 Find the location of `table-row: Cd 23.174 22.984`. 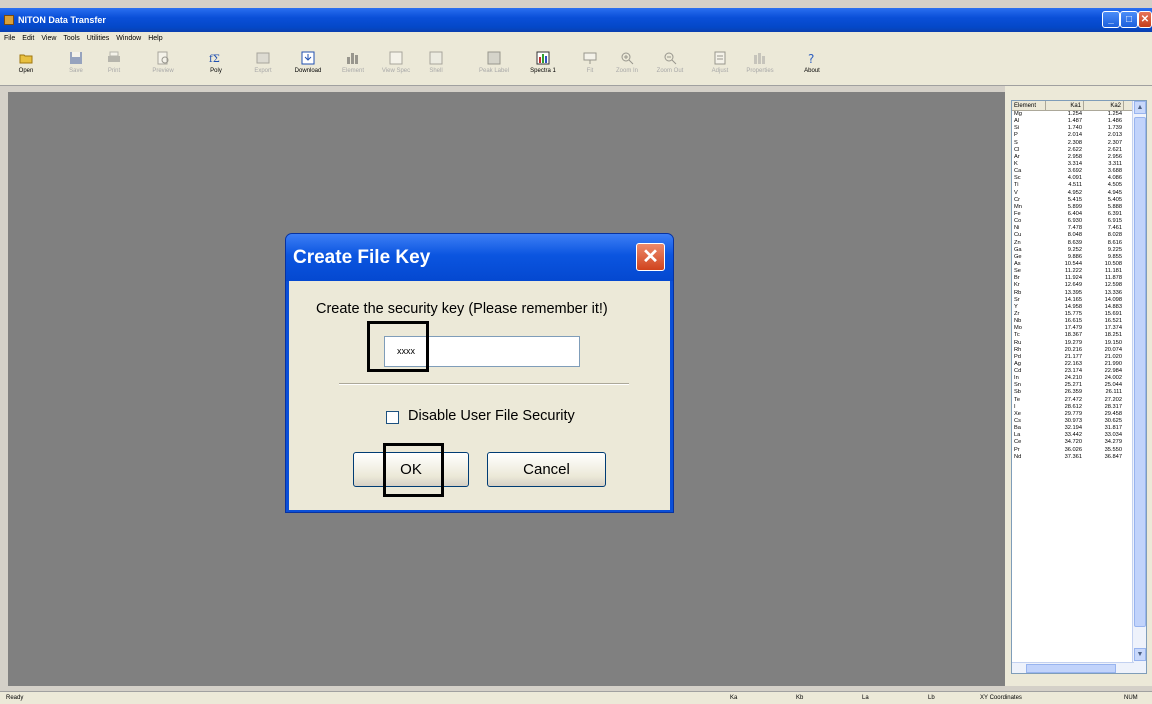

table-row: Cd 23.174 22.984 is located at coordinates (1079, 371).